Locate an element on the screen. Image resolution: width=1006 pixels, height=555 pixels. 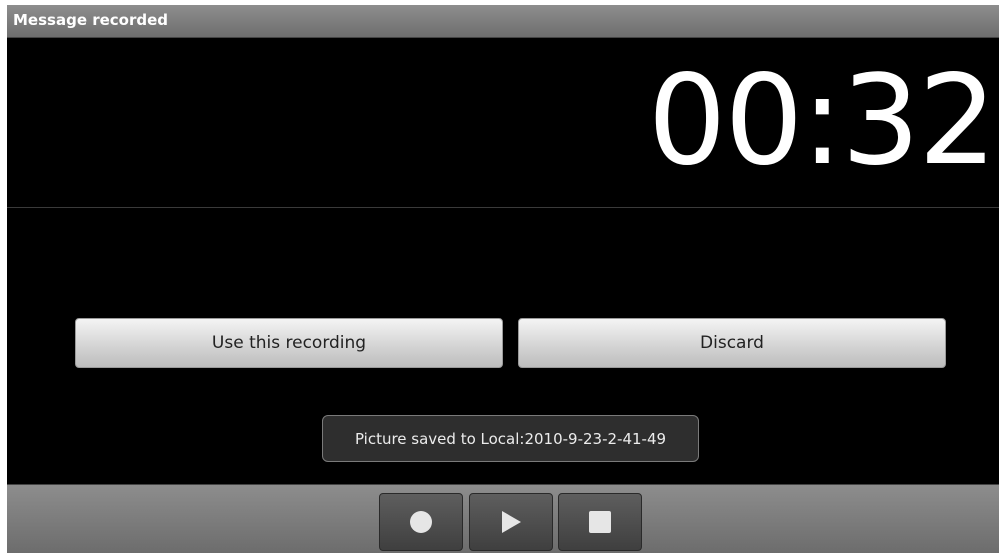
divider is located at coordinates (503, 207).